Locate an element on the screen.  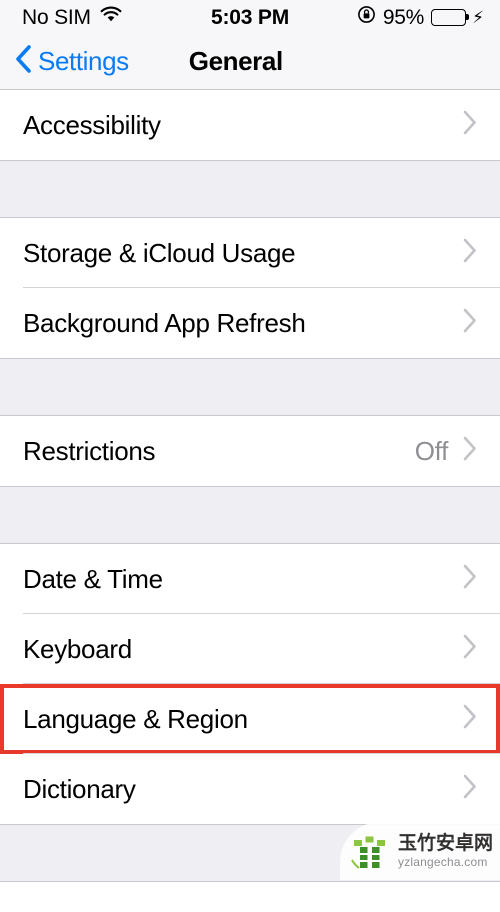
settings-row-keyboard: Keyboard is located at coordinates (250, 649).